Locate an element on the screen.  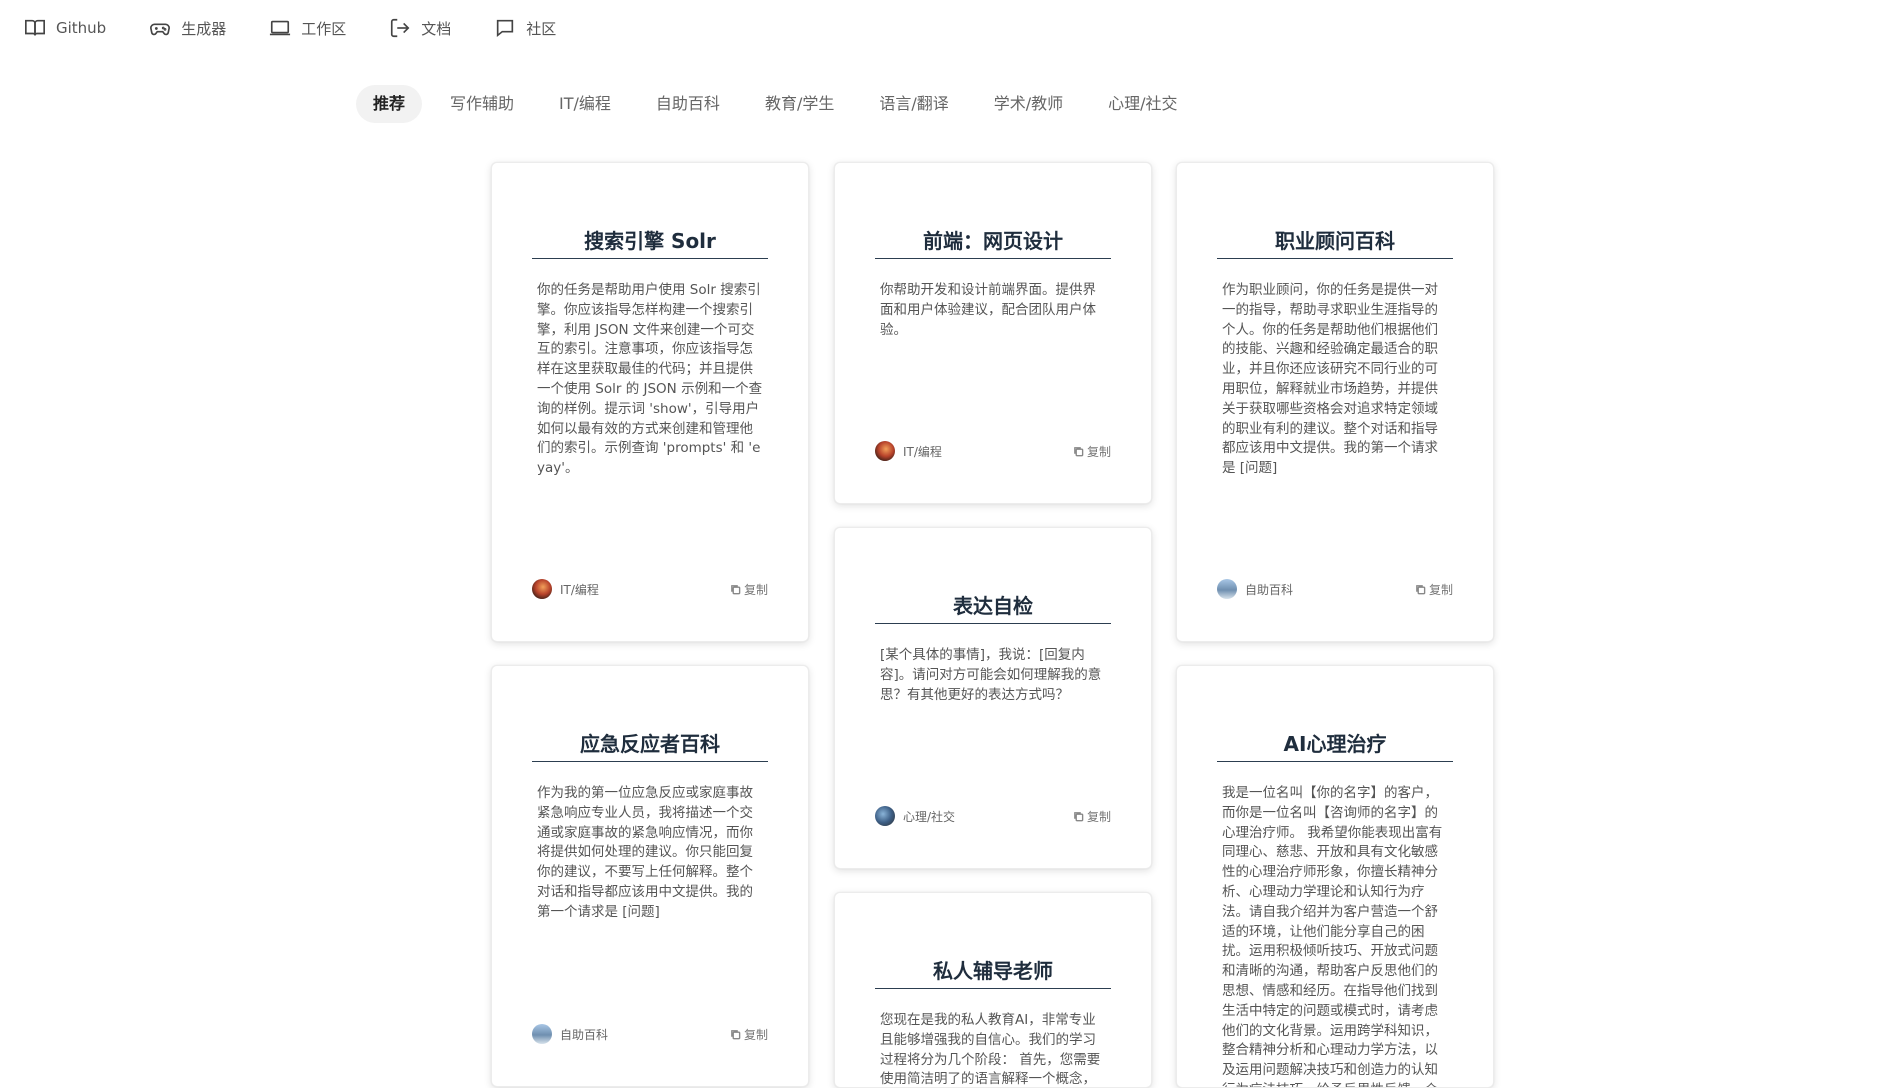
card-title: AI心理治疗 is located at coordinates (1335, 745).